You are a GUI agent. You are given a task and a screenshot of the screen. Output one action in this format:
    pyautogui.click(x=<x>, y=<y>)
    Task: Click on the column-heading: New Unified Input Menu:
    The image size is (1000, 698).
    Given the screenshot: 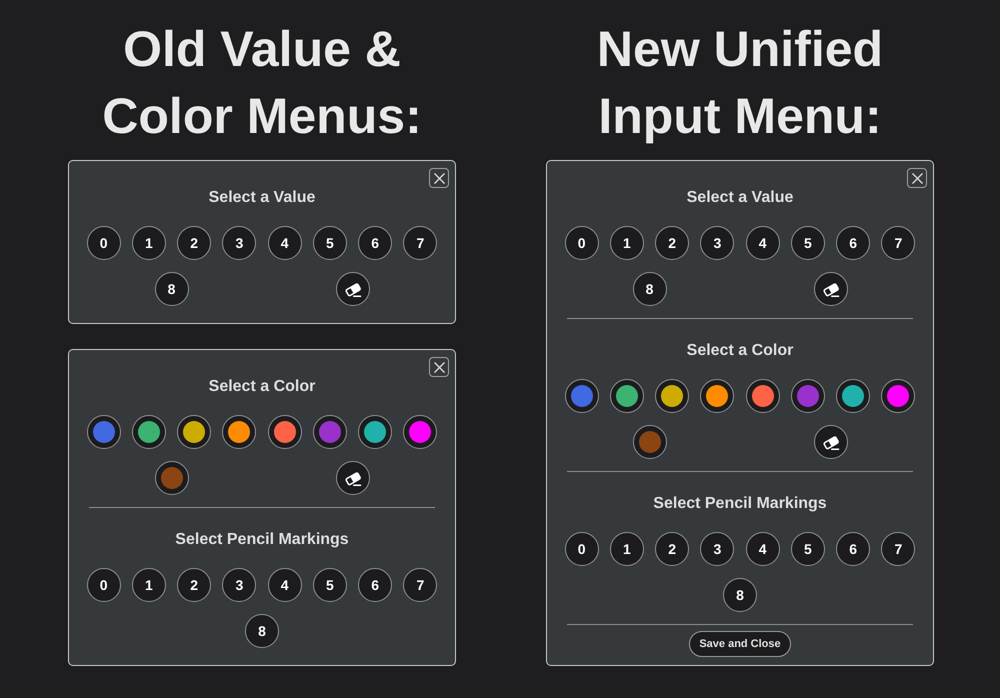 What is the action you would take?
    pyautogui.click(x=740, y=83)
    